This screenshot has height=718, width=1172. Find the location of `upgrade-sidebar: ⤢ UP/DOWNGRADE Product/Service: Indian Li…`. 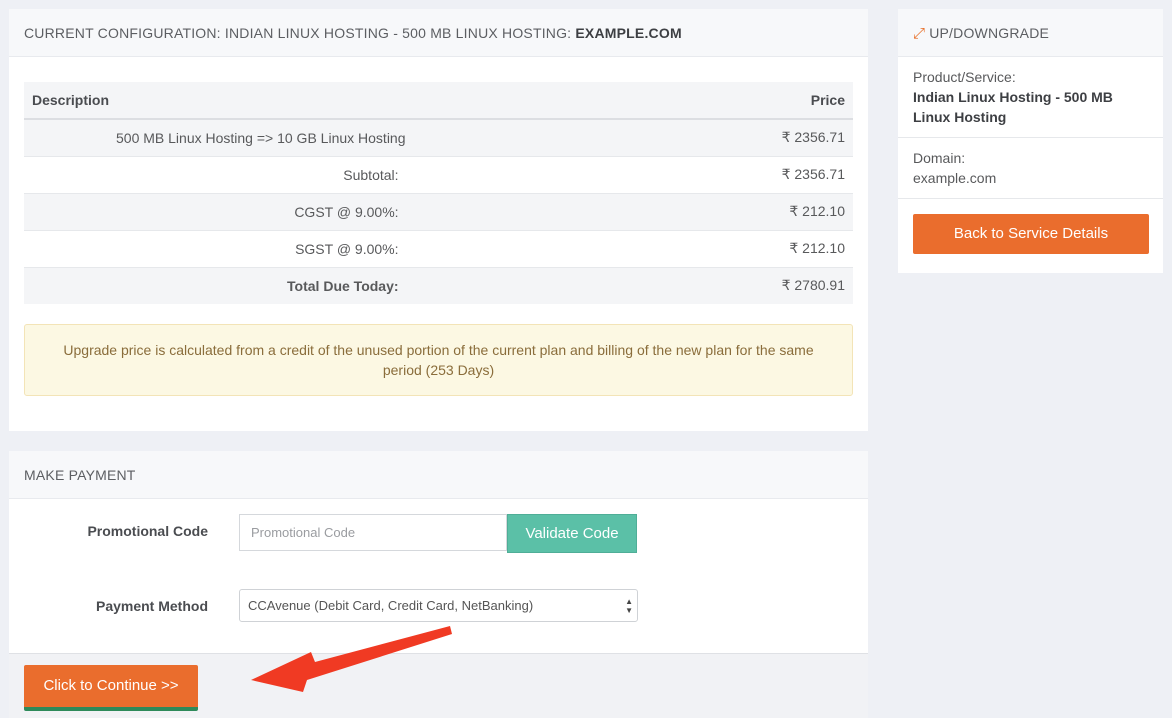

upgrade-sidebar: ⤢ UP/DOWNGRADE Product/Service: Indian Li… is located at coordinates (1030, 141).